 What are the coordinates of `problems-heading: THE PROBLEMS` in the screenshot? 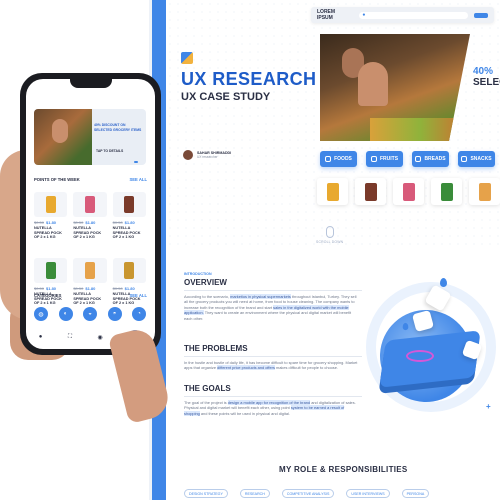 It's located at (216, 348).